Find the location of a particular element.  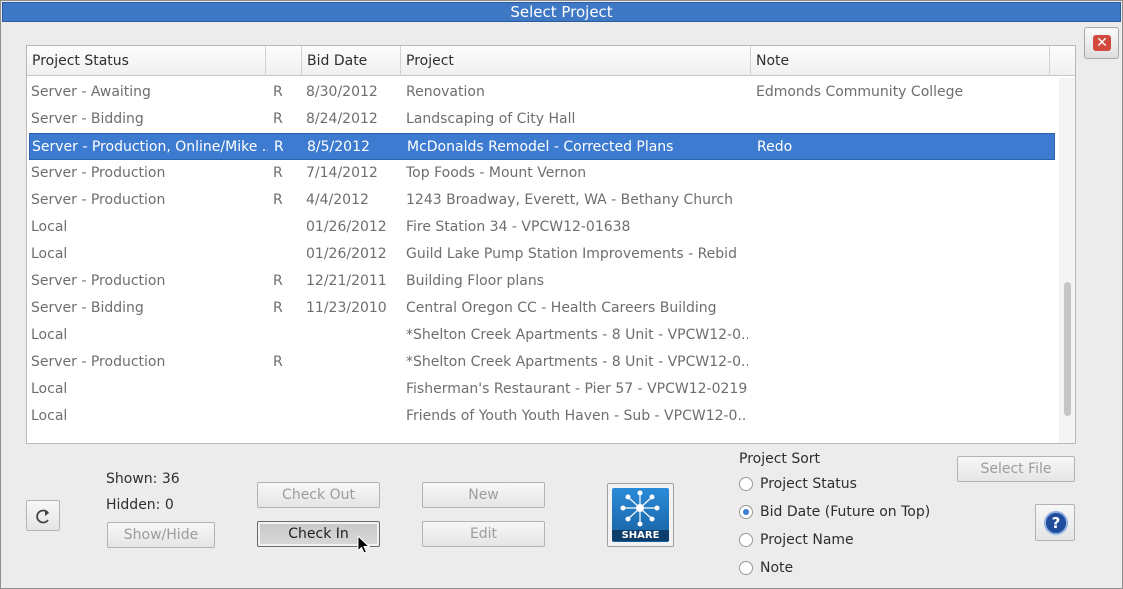

cell-bid-date: 8/5/2012 is located at coordinates (338, 147).